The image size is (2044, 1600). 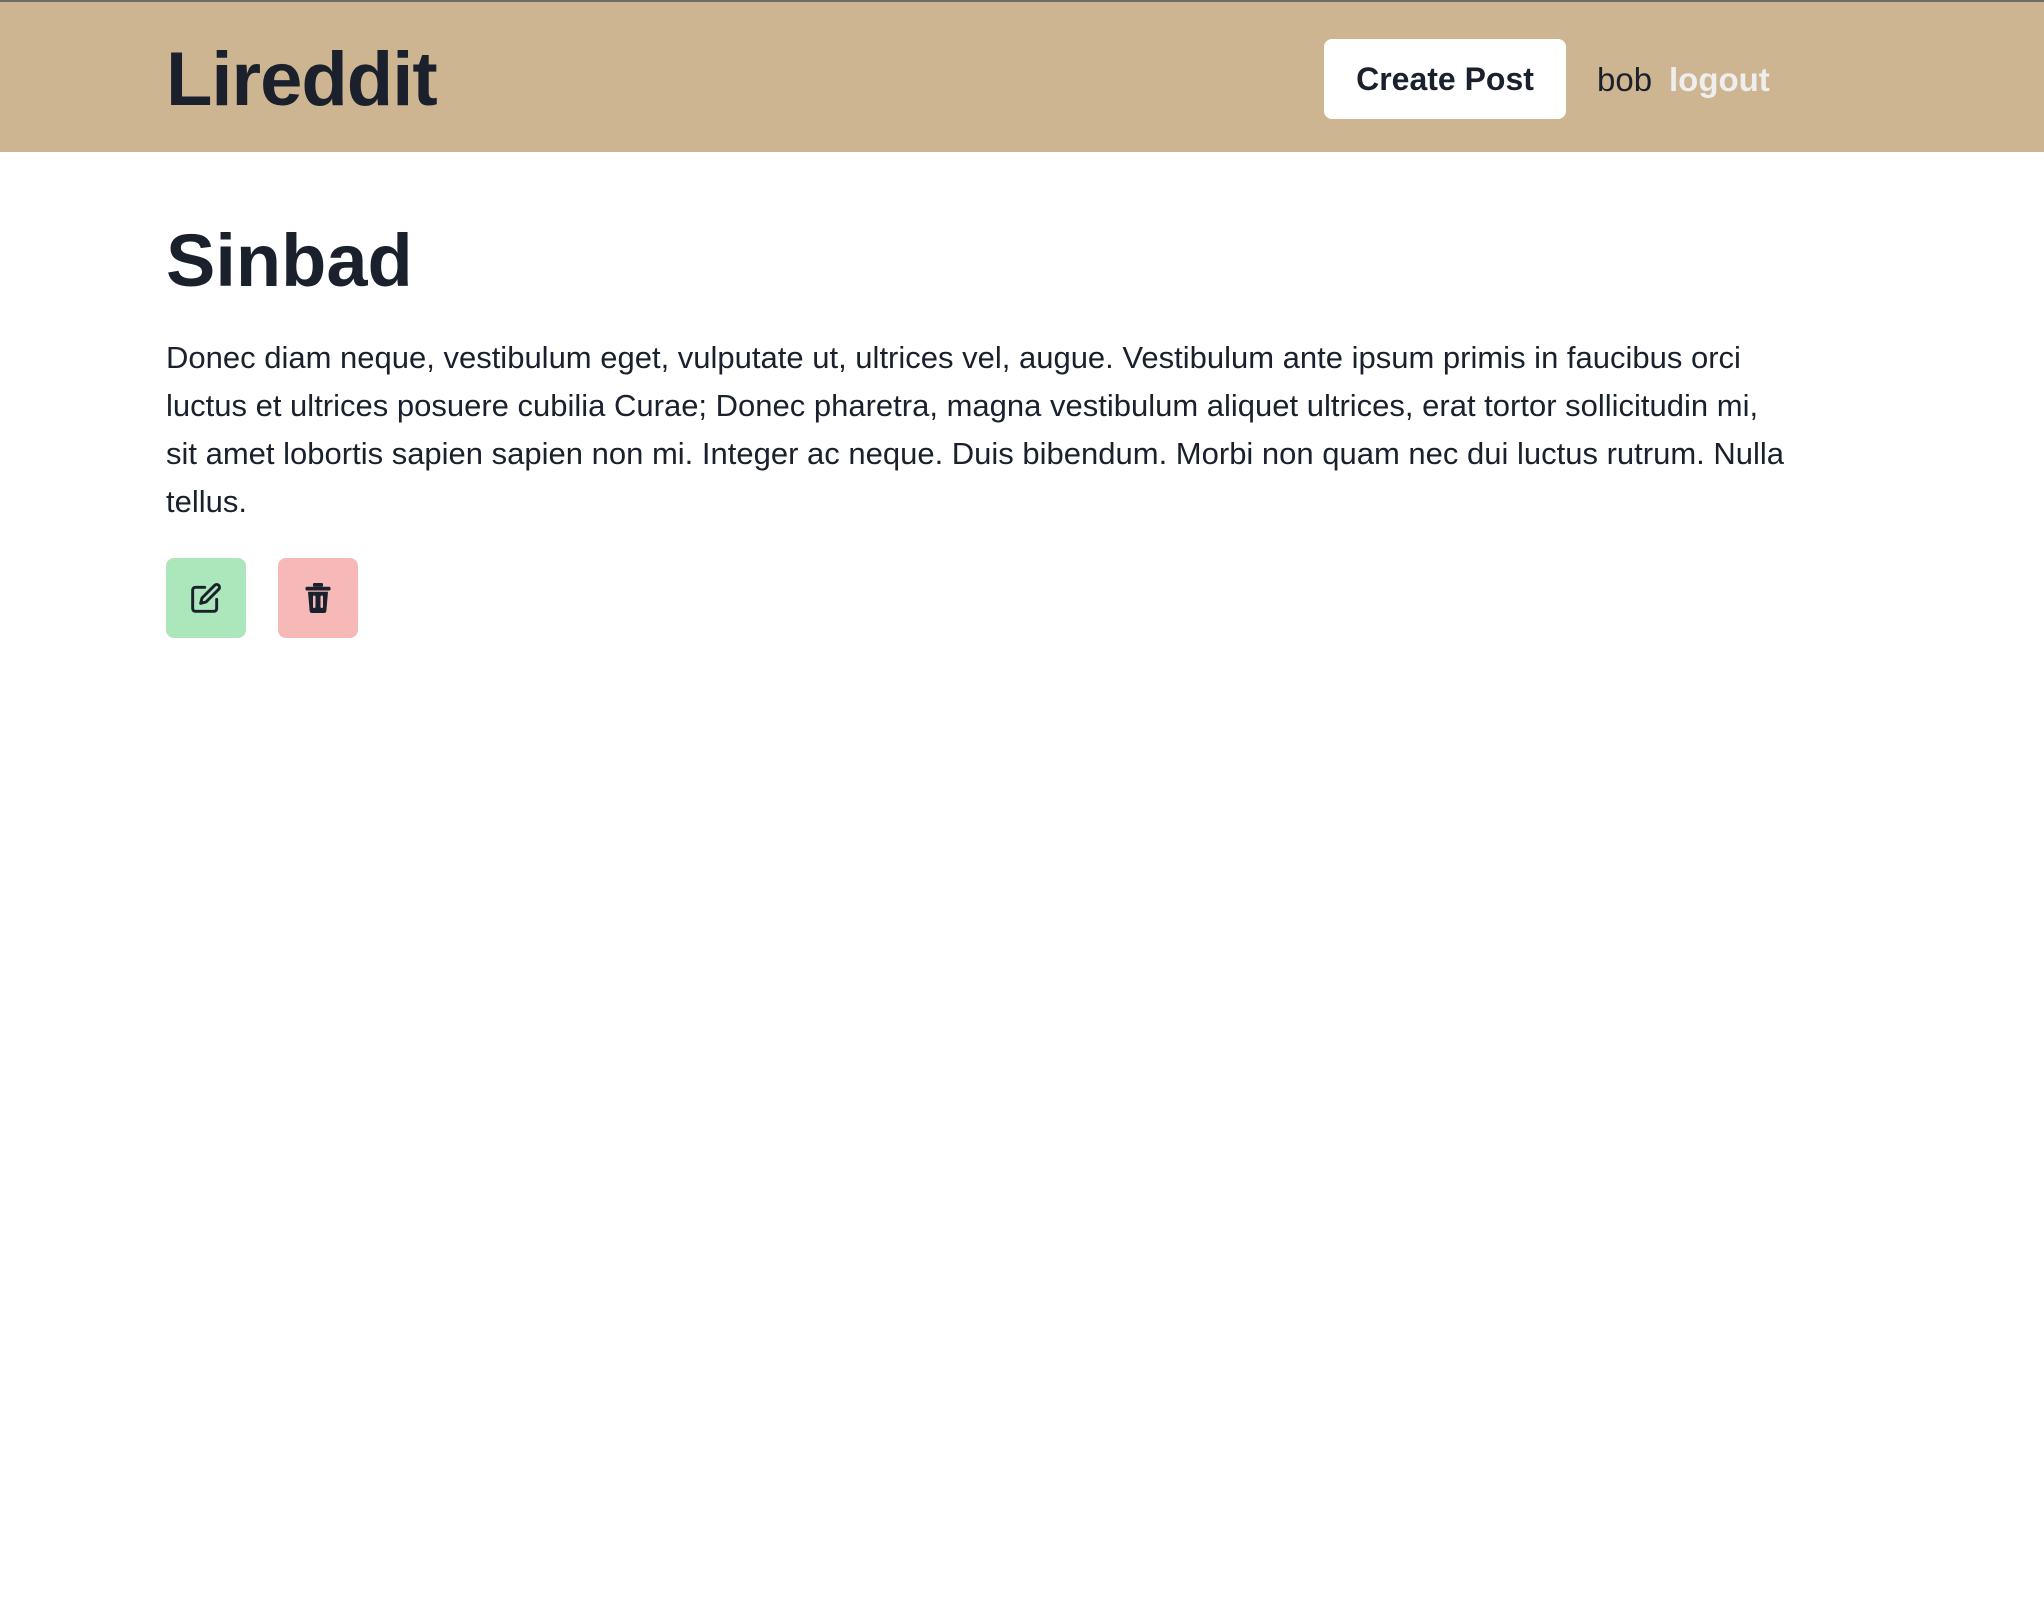 I want to click on edit-icon, so click(x=206, y=598).